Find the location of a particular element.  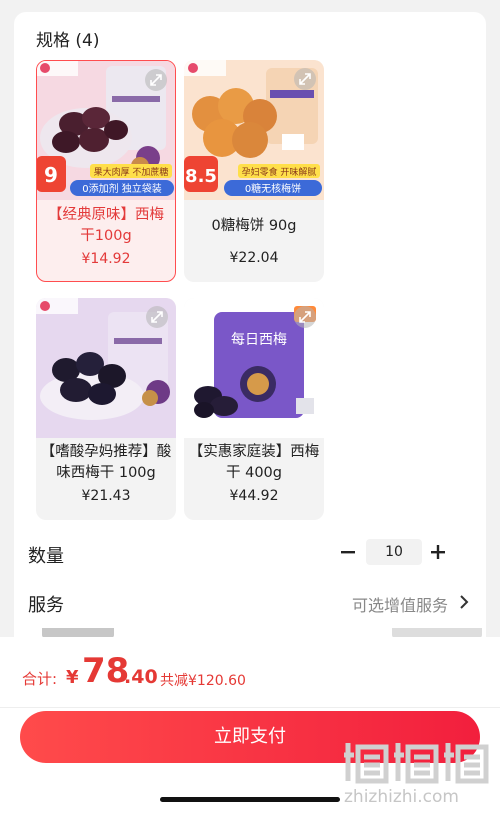

promo-badge-number: 8.5 is located at coordinates (201, 176).